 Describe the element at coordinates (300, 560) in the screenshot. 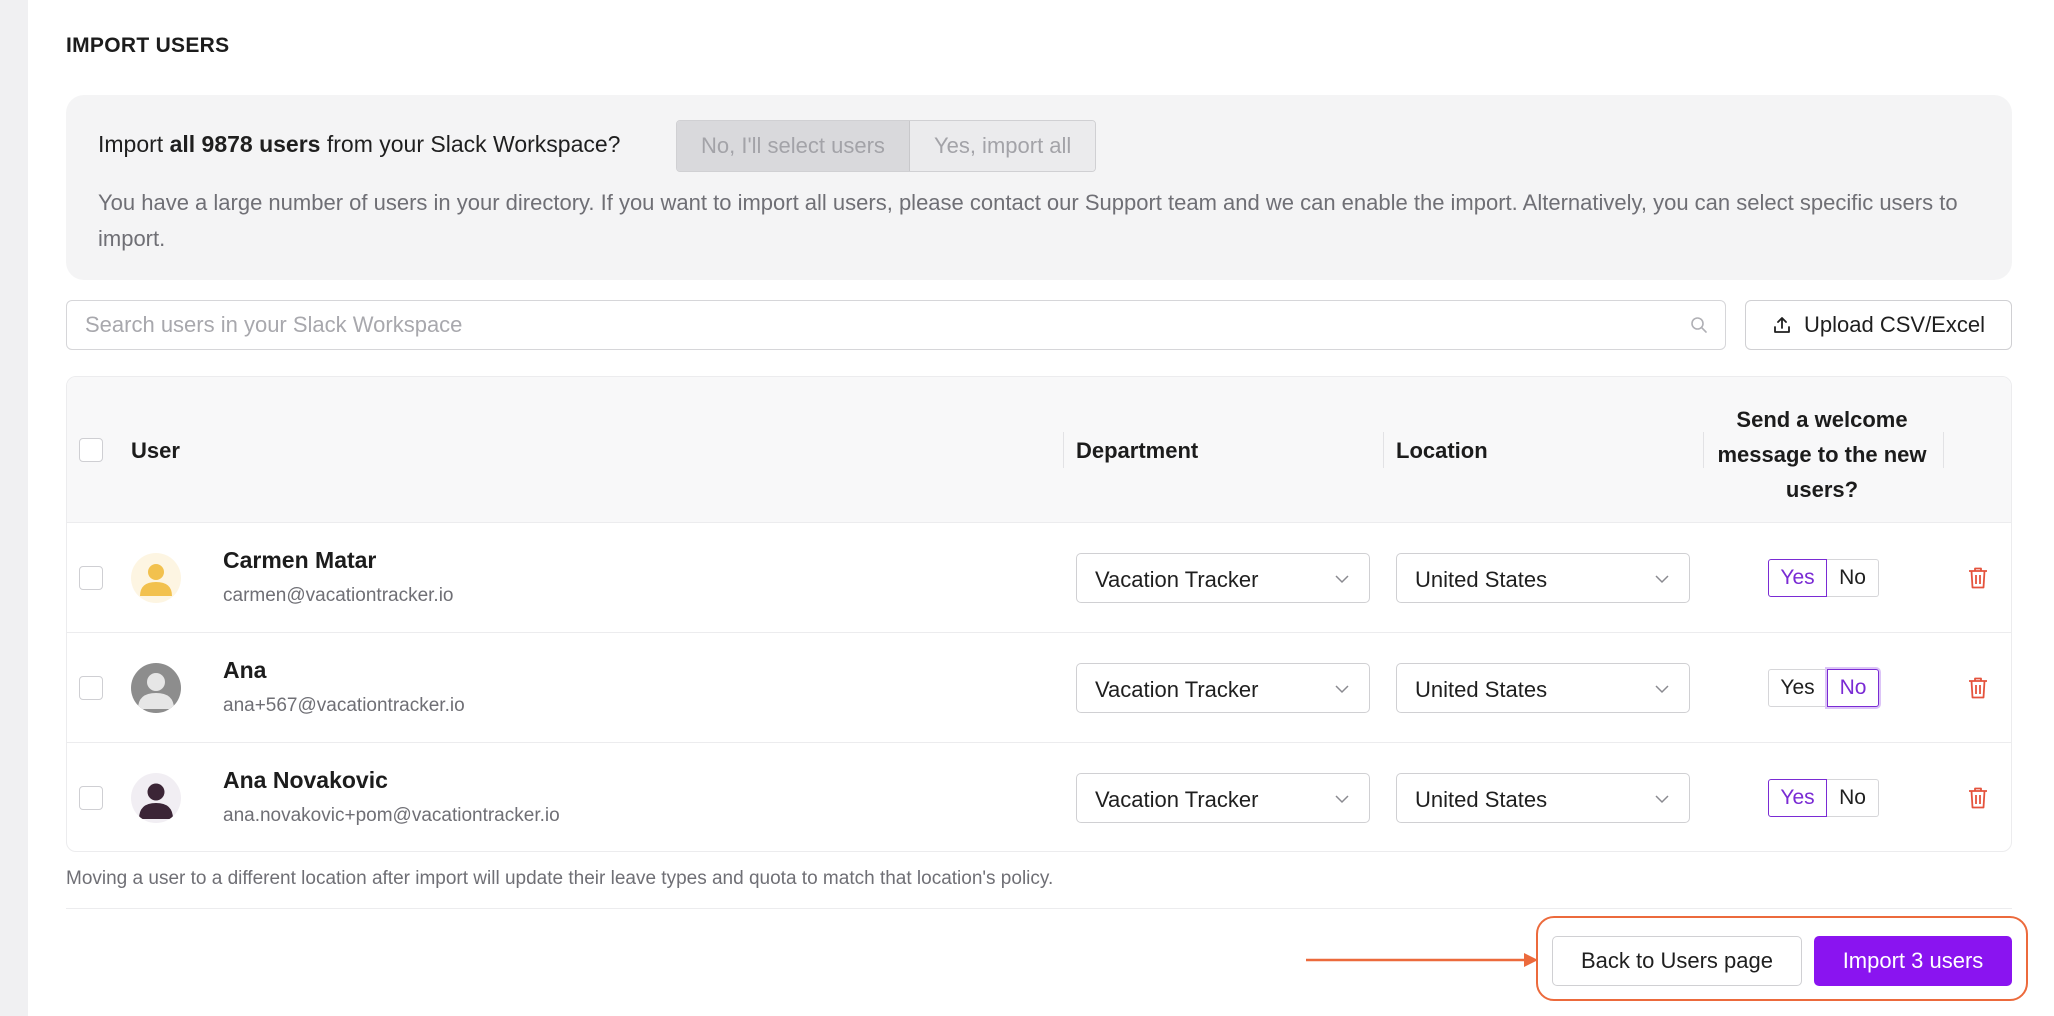

I see `user-name: Carmen Matar` at that location.